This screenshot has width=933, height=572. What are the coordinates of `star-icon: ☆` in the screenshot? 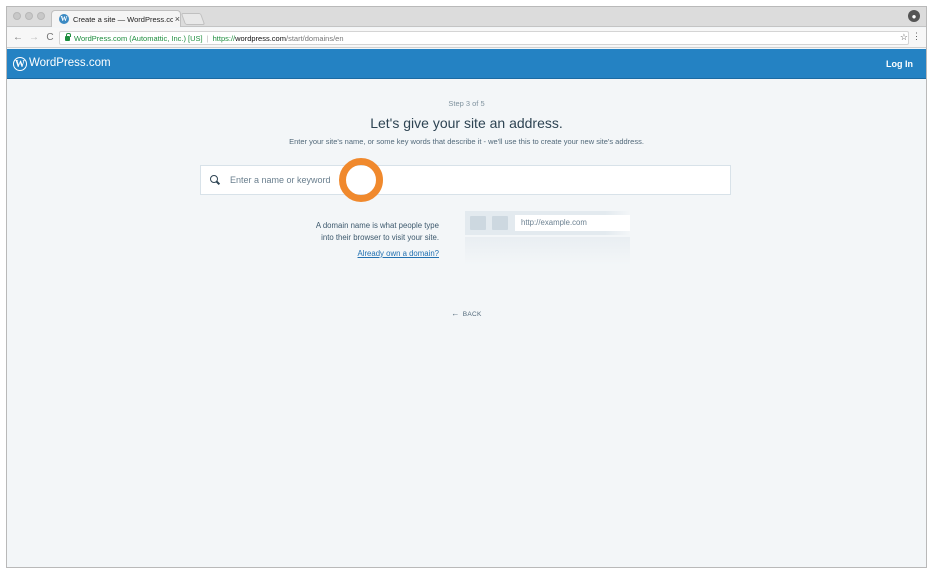 It's located at (904, 37).